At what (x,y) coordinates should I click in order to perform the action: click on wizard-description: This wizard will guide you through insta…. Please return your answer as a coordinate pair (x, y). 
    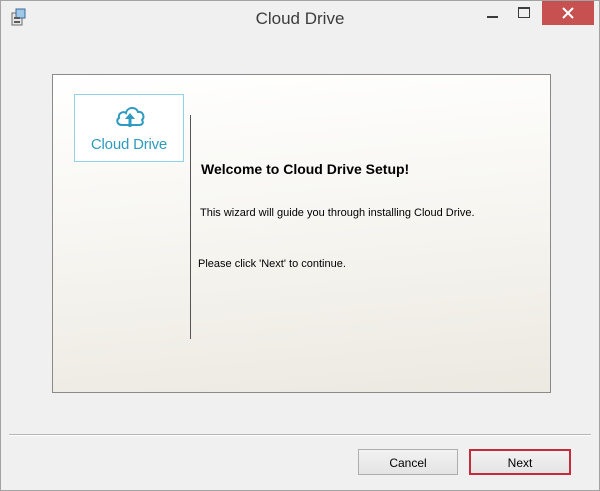
    Looking at the image, I should click on (337, 213).